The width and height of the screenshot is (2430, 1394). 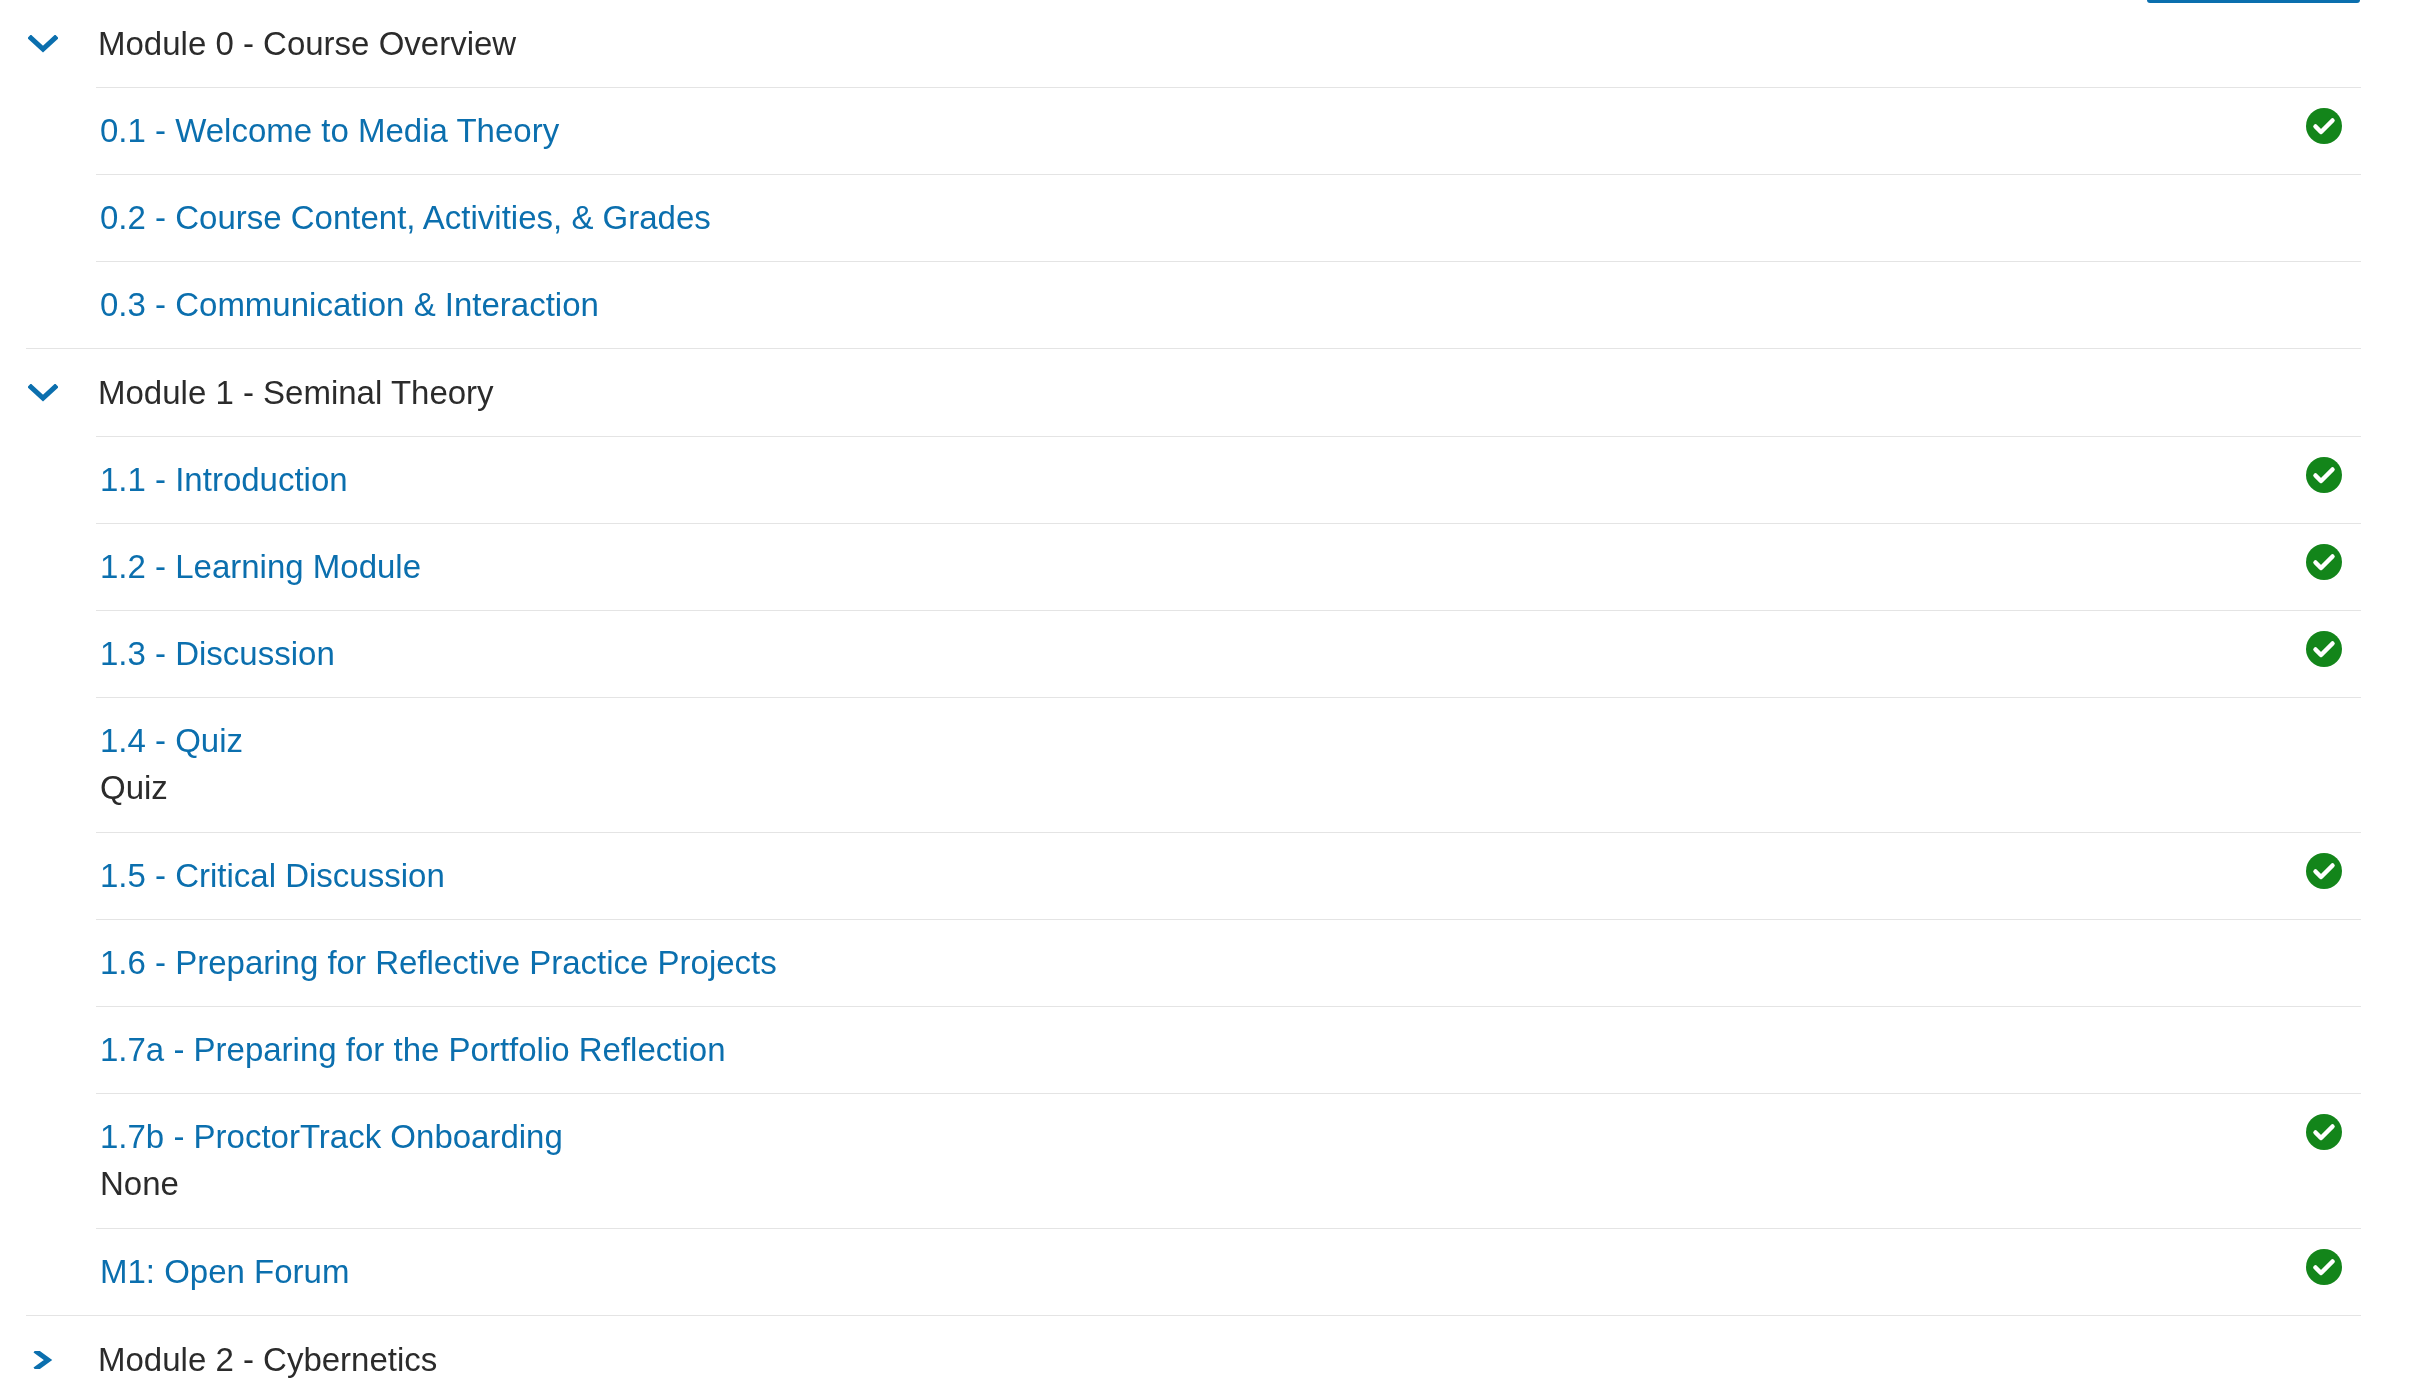 I want to click on item-link: 1.5 - Critical Discussion, so click(x=272, y=876).